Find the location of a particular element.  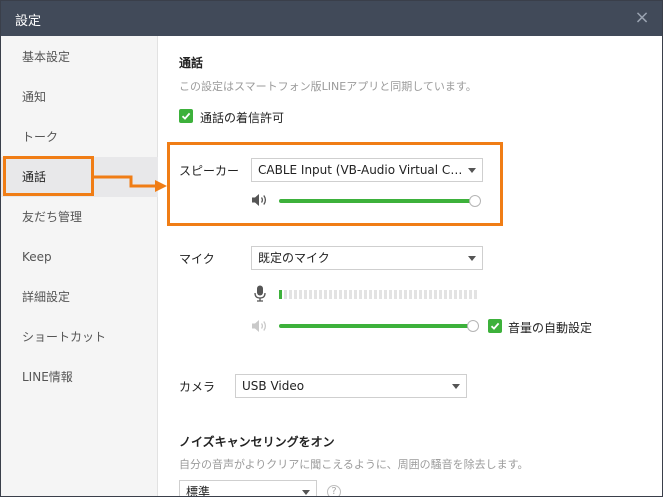

camera-selected-value: USB Video is located at coordinates (273, 386).